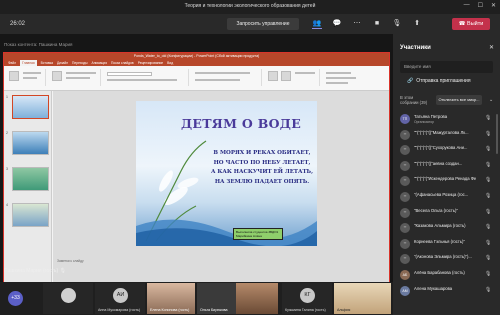  What do you see at coordinates (446, 151) in the screenshot?
I see `participant-row: "" ""("("("("(("Сухорукова Ани... 🎙` at bounding box center [446, 151].